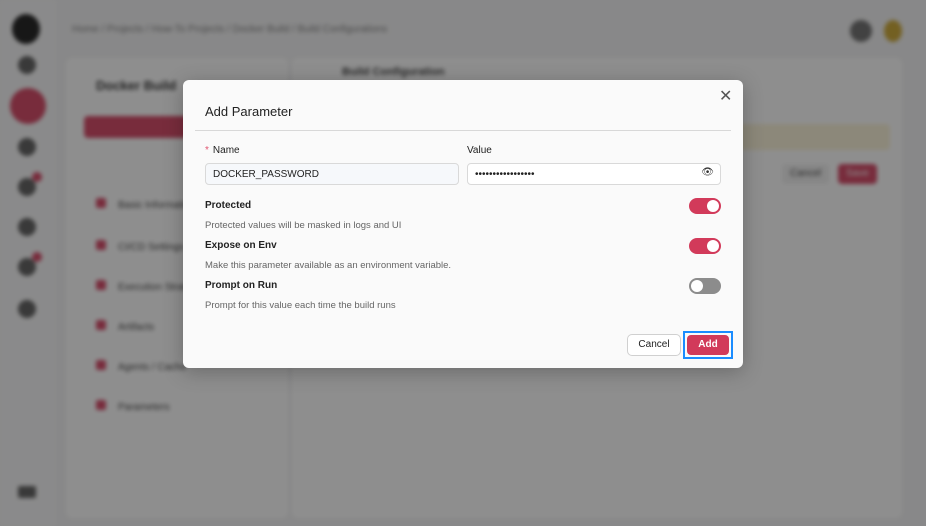 This screenshot has width=926, height=526. I want to click on name-input: DOCKER_PASSWORD, so click(332, 174).